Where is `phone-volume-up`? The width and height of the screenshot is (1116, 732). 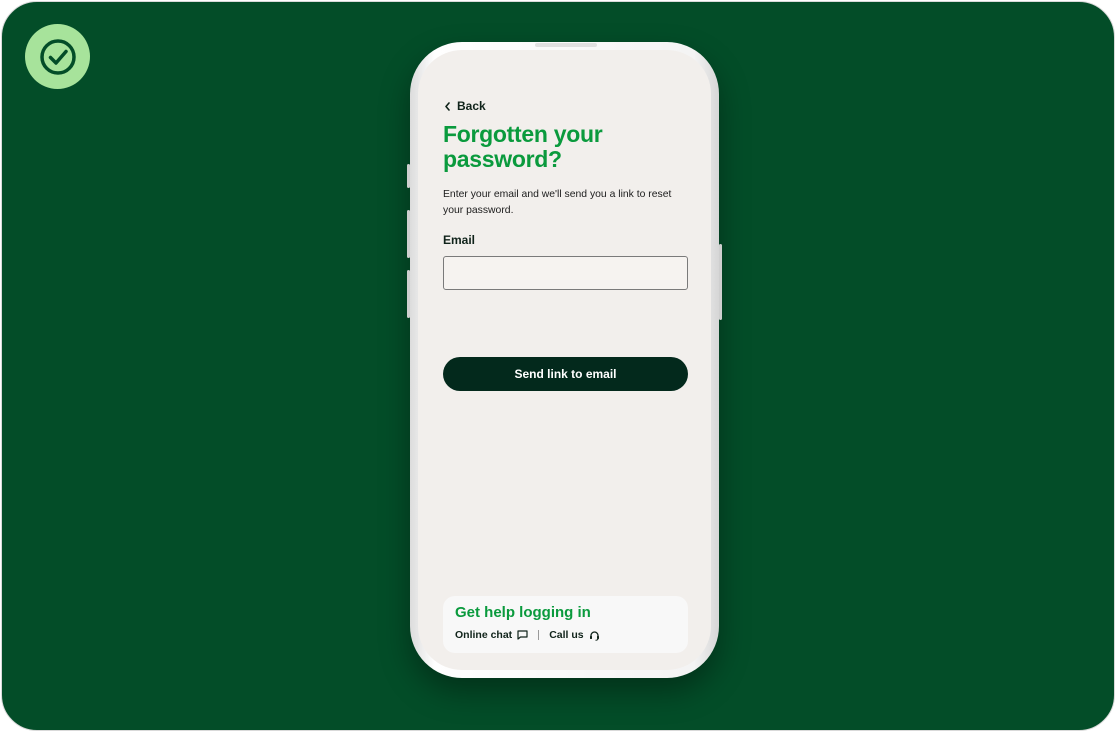 phone-volume-up is located at coordinates (408, 234).